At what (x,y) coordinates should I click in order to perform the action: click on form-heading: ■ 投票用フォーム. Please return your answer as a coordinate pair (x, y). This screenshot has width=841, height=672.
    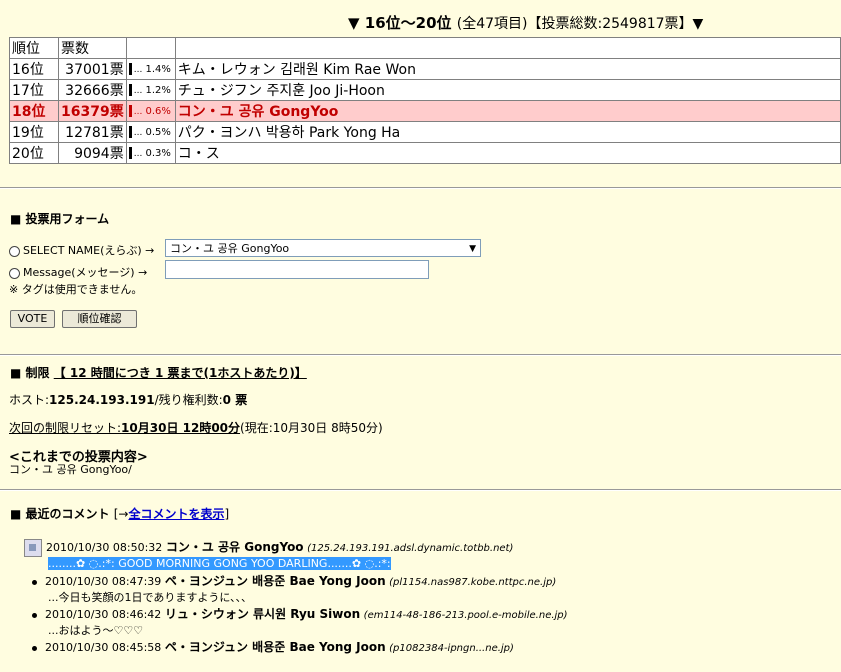
    Looking at the image, I should click on (60, 219).